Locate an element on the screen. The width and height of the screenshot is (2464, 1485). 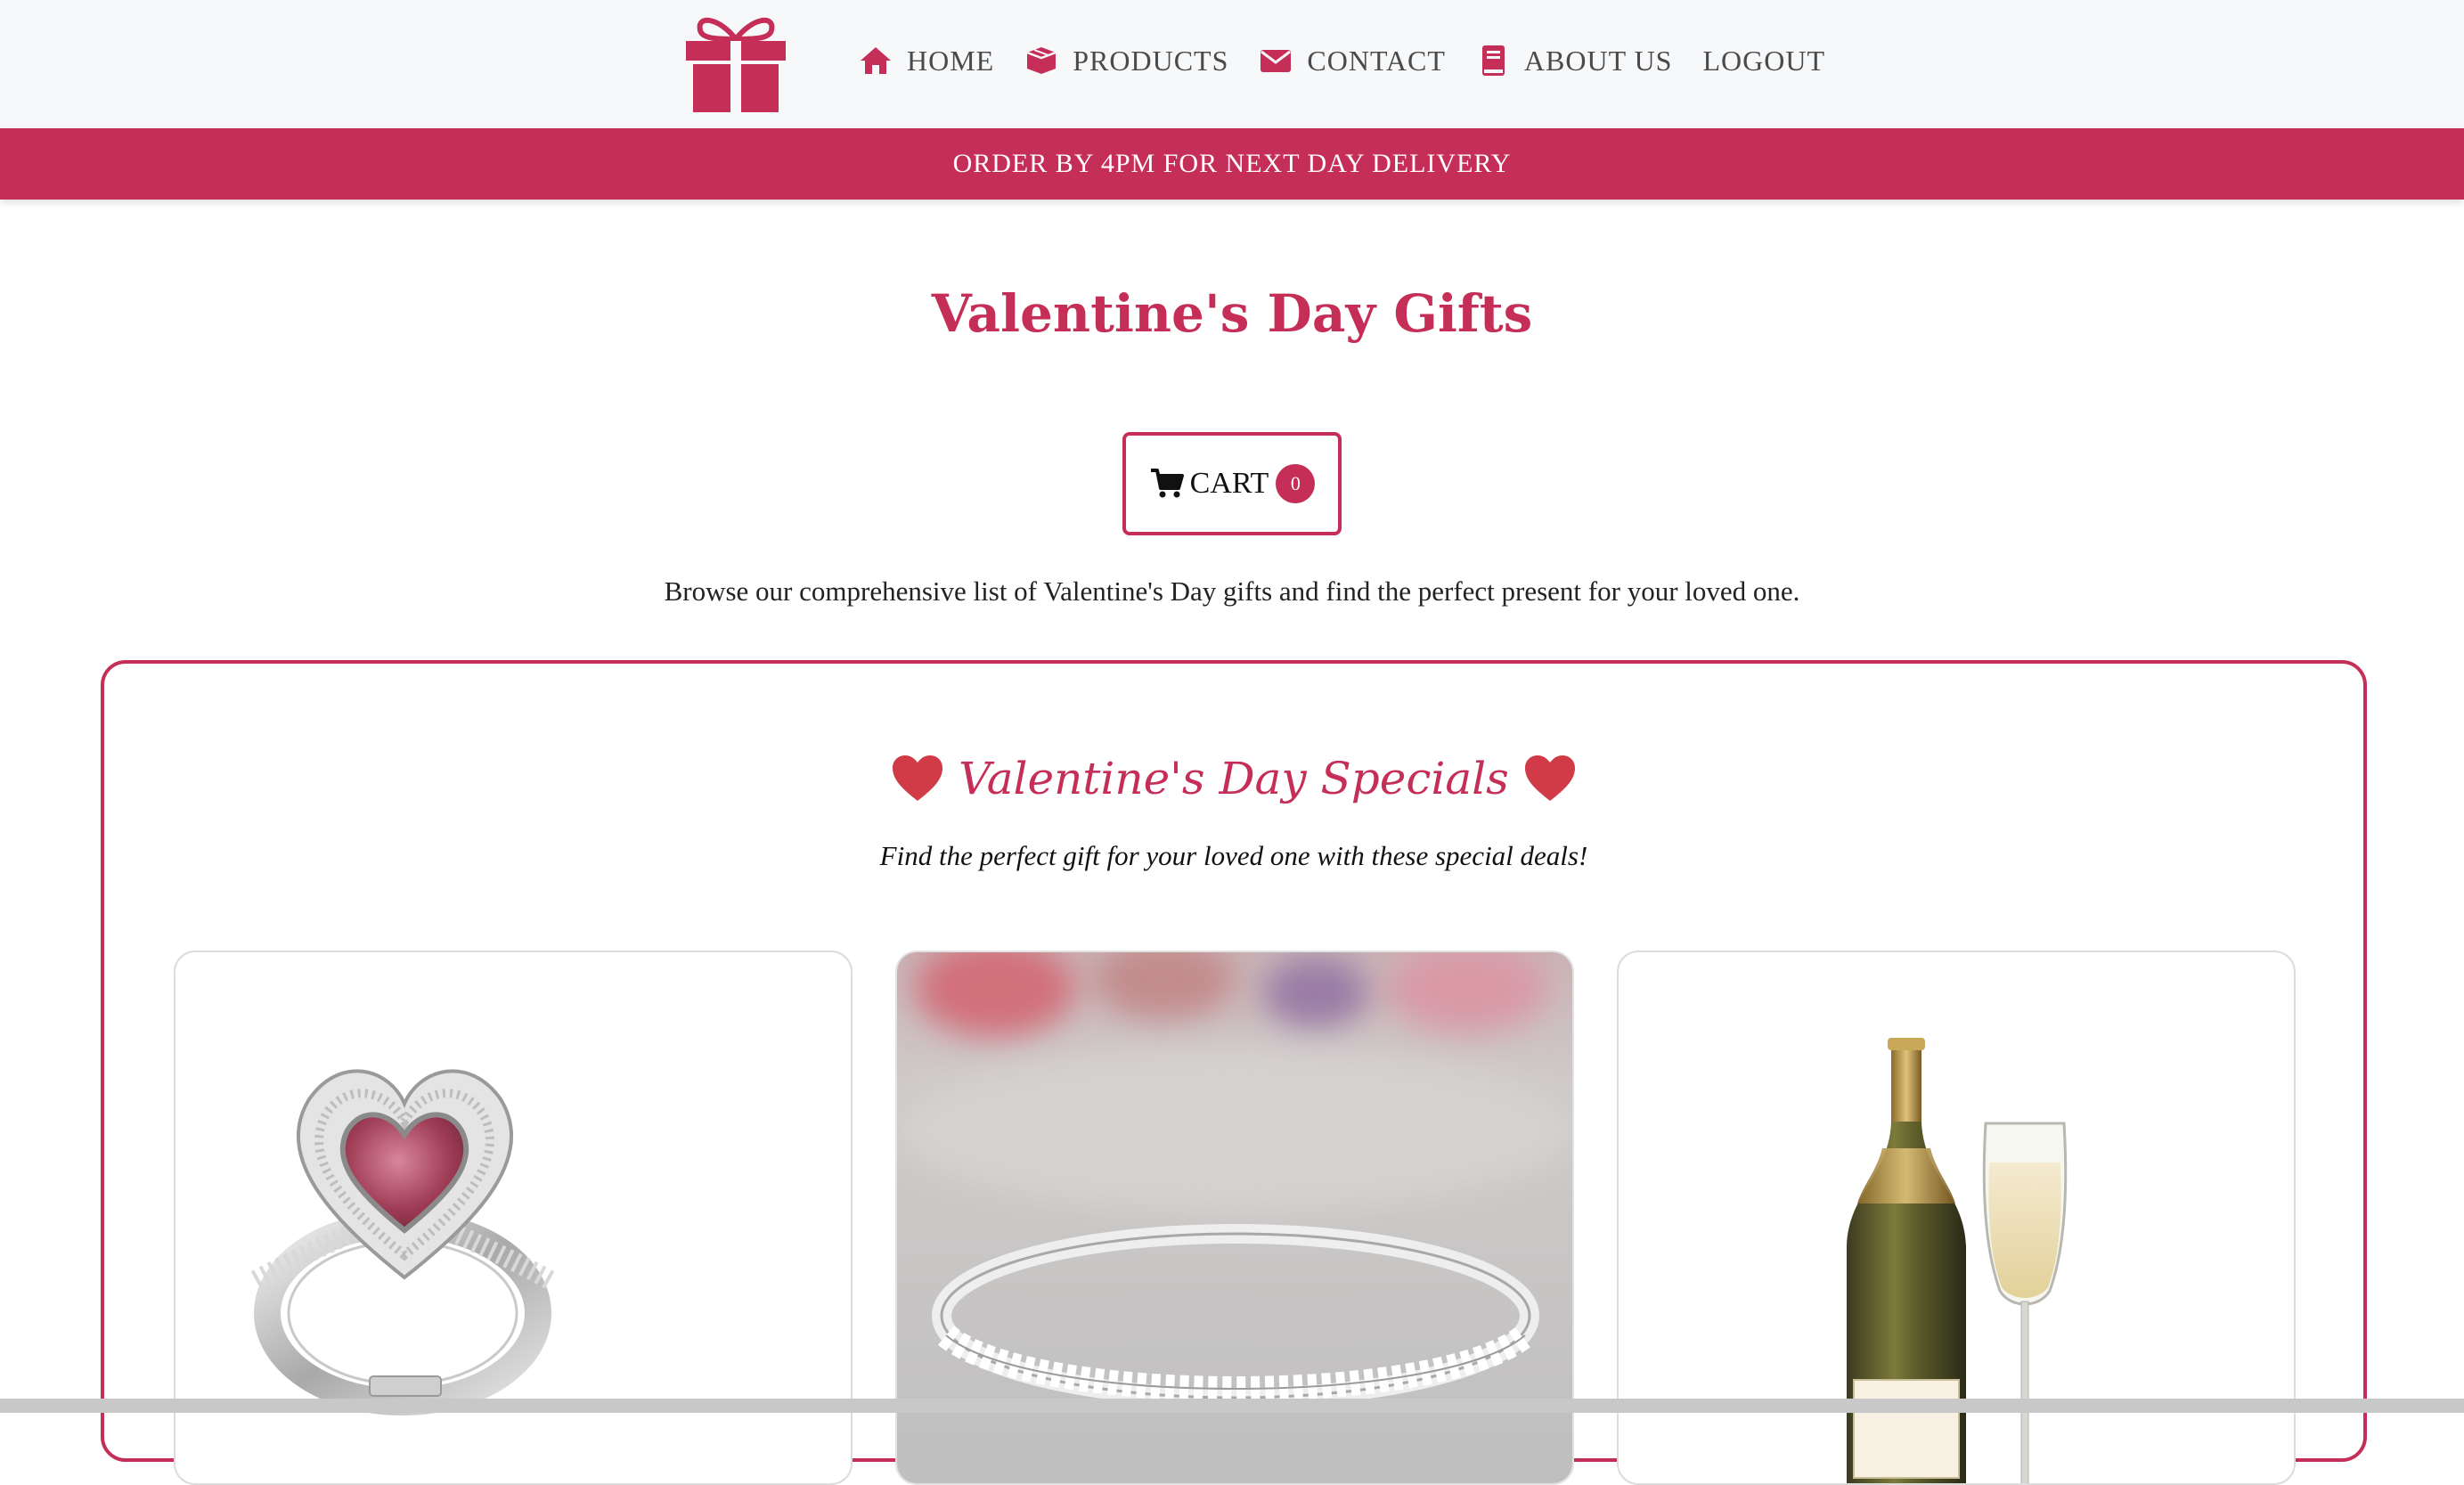
delivery-banner: ORDER BY 4PM FOR NEXT DAY DELIVERY is located at coordinates (1232, 164).